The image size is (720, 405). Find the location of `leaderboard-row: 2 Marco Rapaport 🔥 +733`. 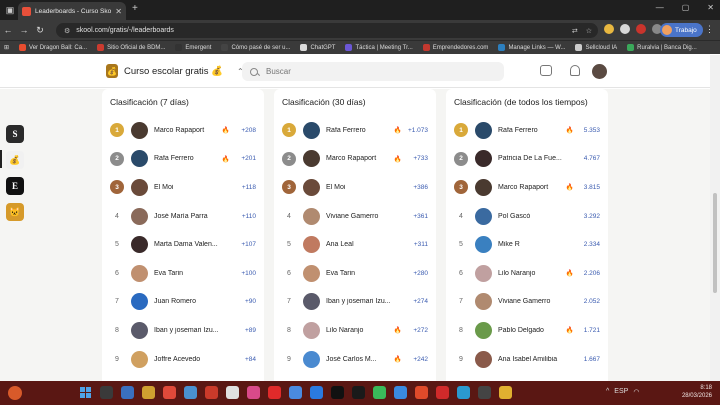

leaderboard-row: 2 Marco Rapaport 🔥 +733 is located at coordinates (355, 159).